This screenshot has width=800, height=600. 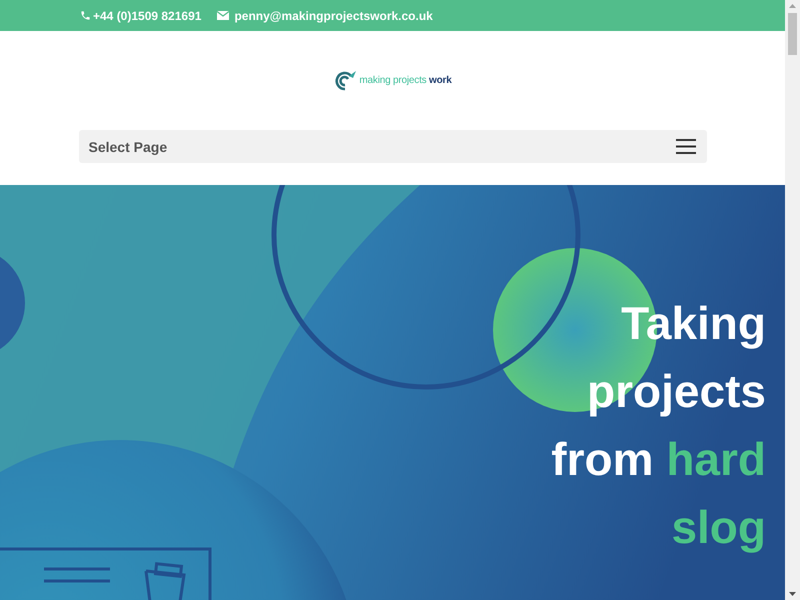 What do you see at coordinates (85, 15) in the screenshot?
I see `phone-icon` at bounding box center [85, 15].